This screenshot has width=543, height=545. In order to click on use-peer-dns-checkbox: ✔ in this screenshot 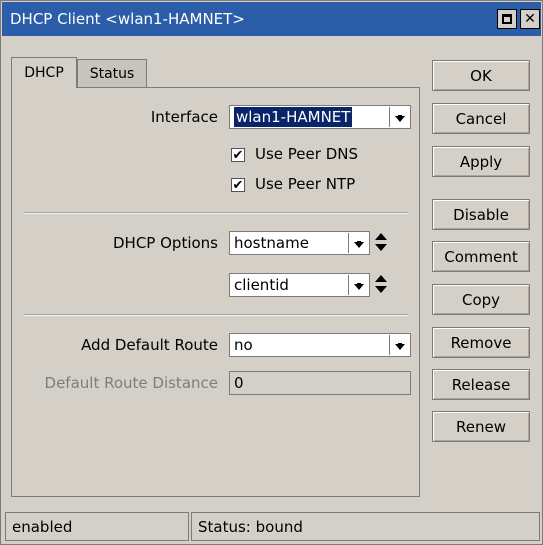, I will do `click(238, 155)`.